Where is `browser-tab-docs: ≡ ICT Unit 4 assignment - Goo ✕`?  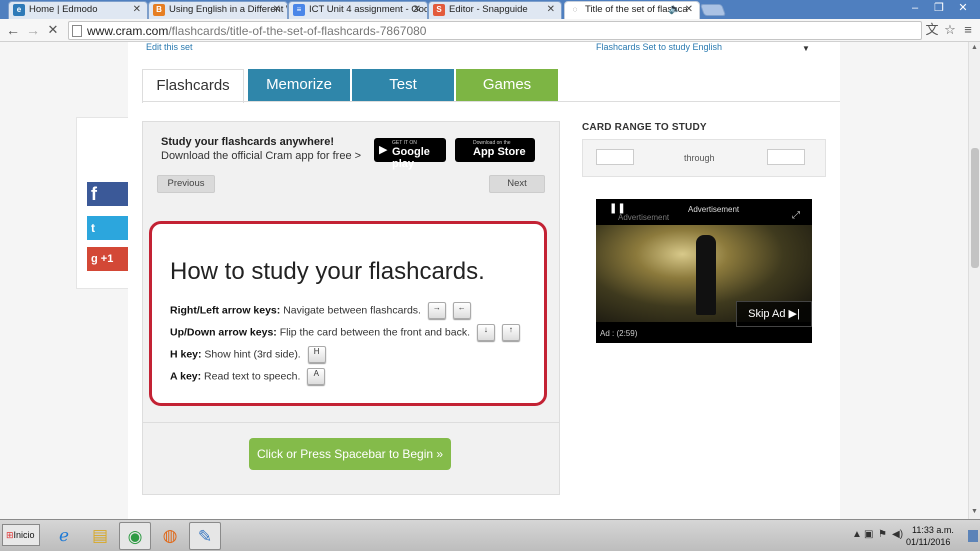 browser-tab-docs: ≡ ICT Unit 4 assignment - Goo ✕ is located at coordinates (358, 10).